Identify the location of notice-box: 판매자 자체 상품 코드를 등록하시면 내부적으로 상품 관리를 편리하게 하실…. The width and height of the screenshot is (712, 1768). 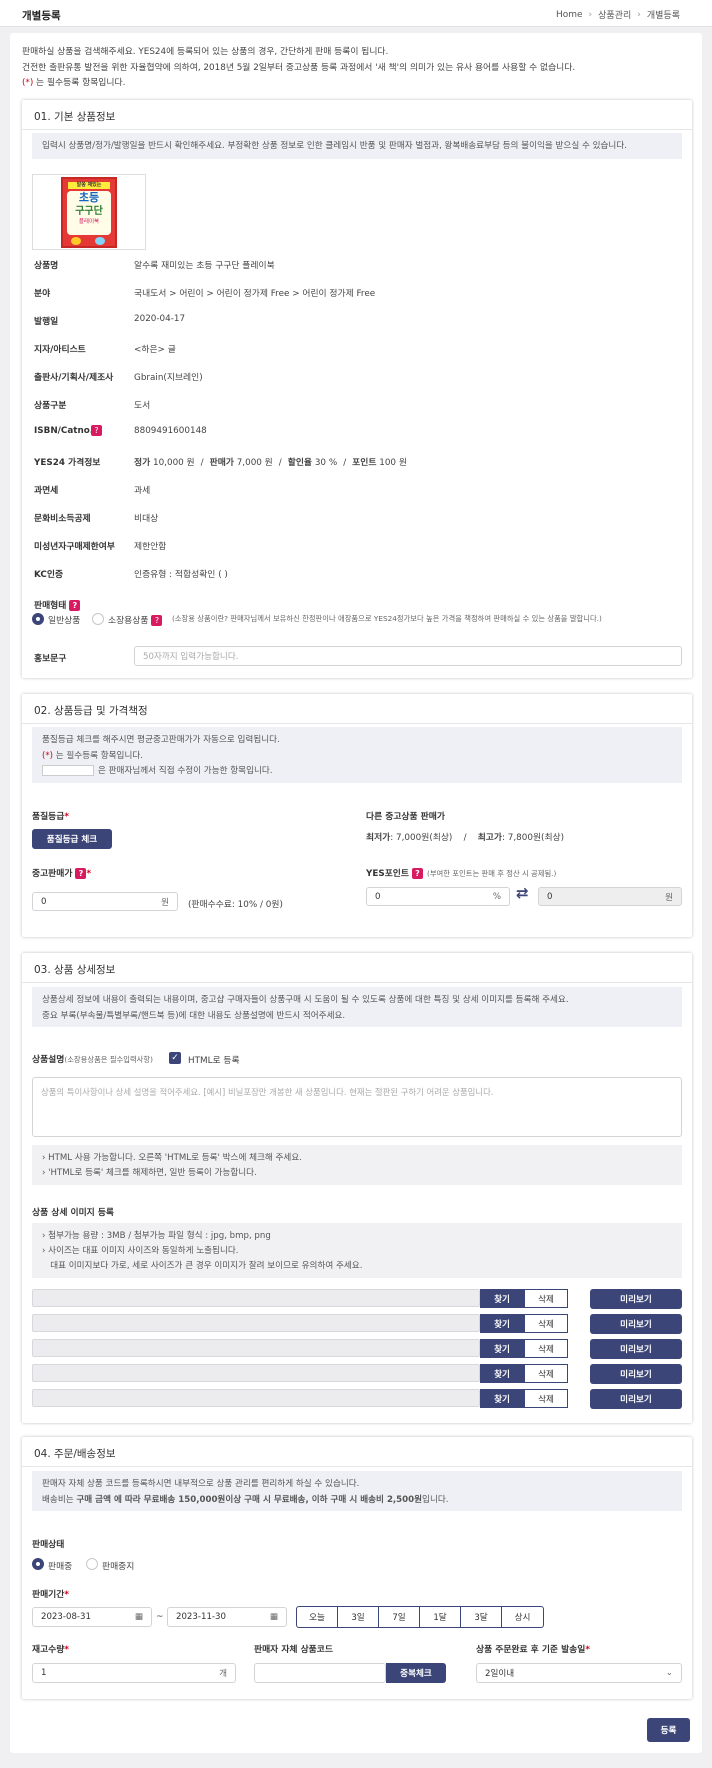
(357, 1491).